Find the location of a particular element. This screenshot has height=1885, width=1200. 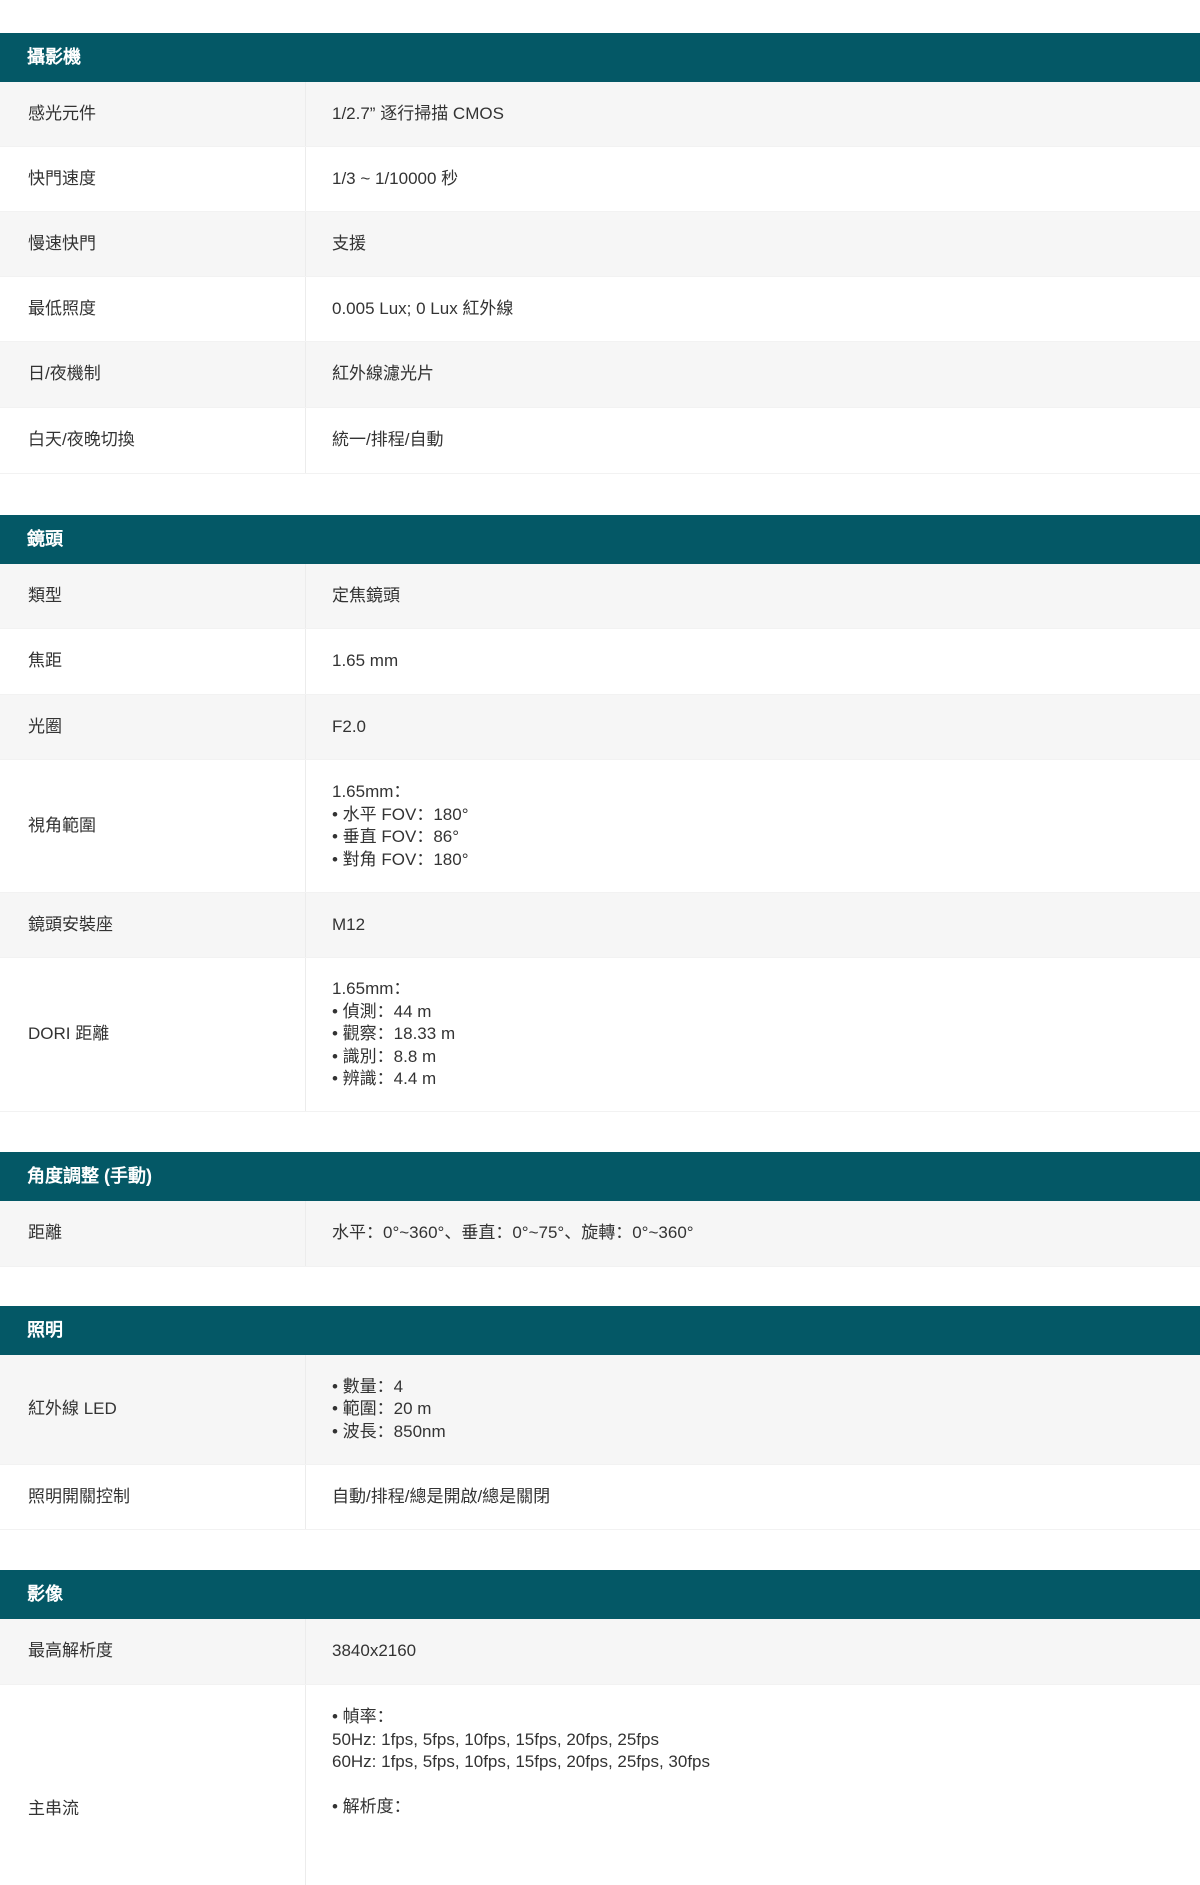

section-header: 照明 is located at coordinates (600, 1330).